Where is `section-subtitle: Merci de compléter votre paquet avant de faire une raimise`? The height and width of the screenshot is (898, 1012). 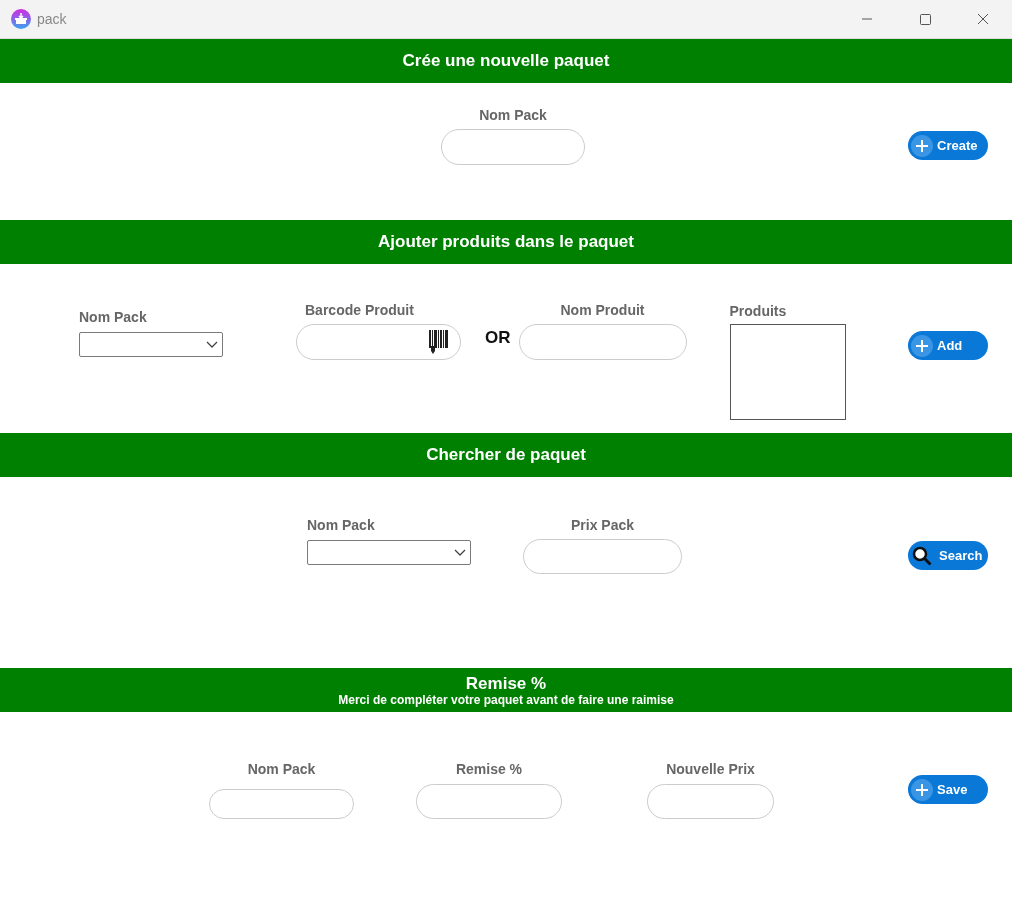 section-subtitle: Merci de compléter votre paquet avant de faire une raimise is located at coordinates (506, 699).